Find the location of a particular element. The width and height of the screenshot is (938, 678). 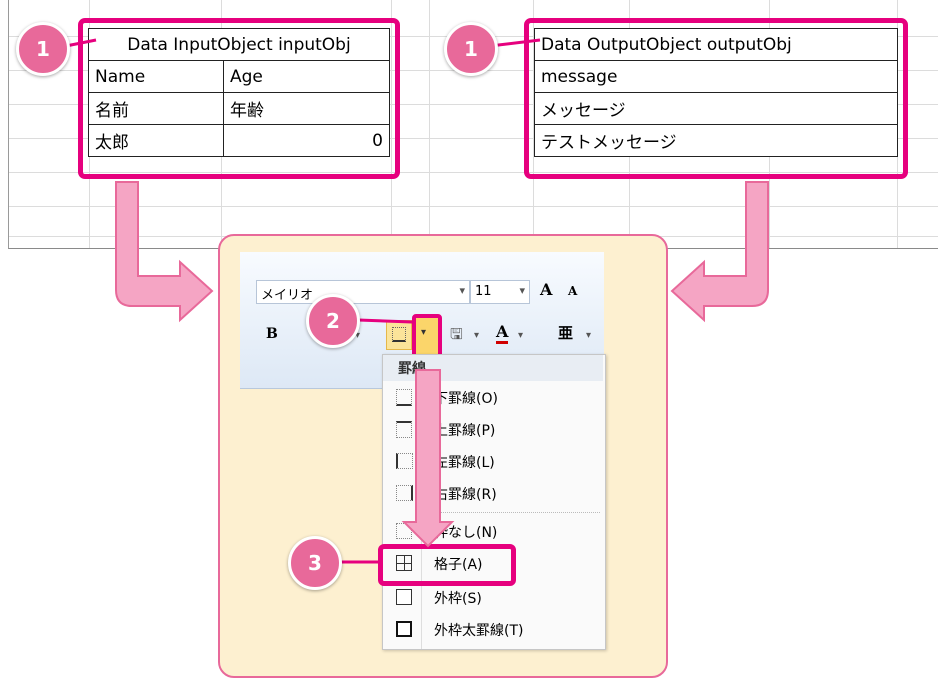

left-elbow-arrow is located at coordinates (164, 252).